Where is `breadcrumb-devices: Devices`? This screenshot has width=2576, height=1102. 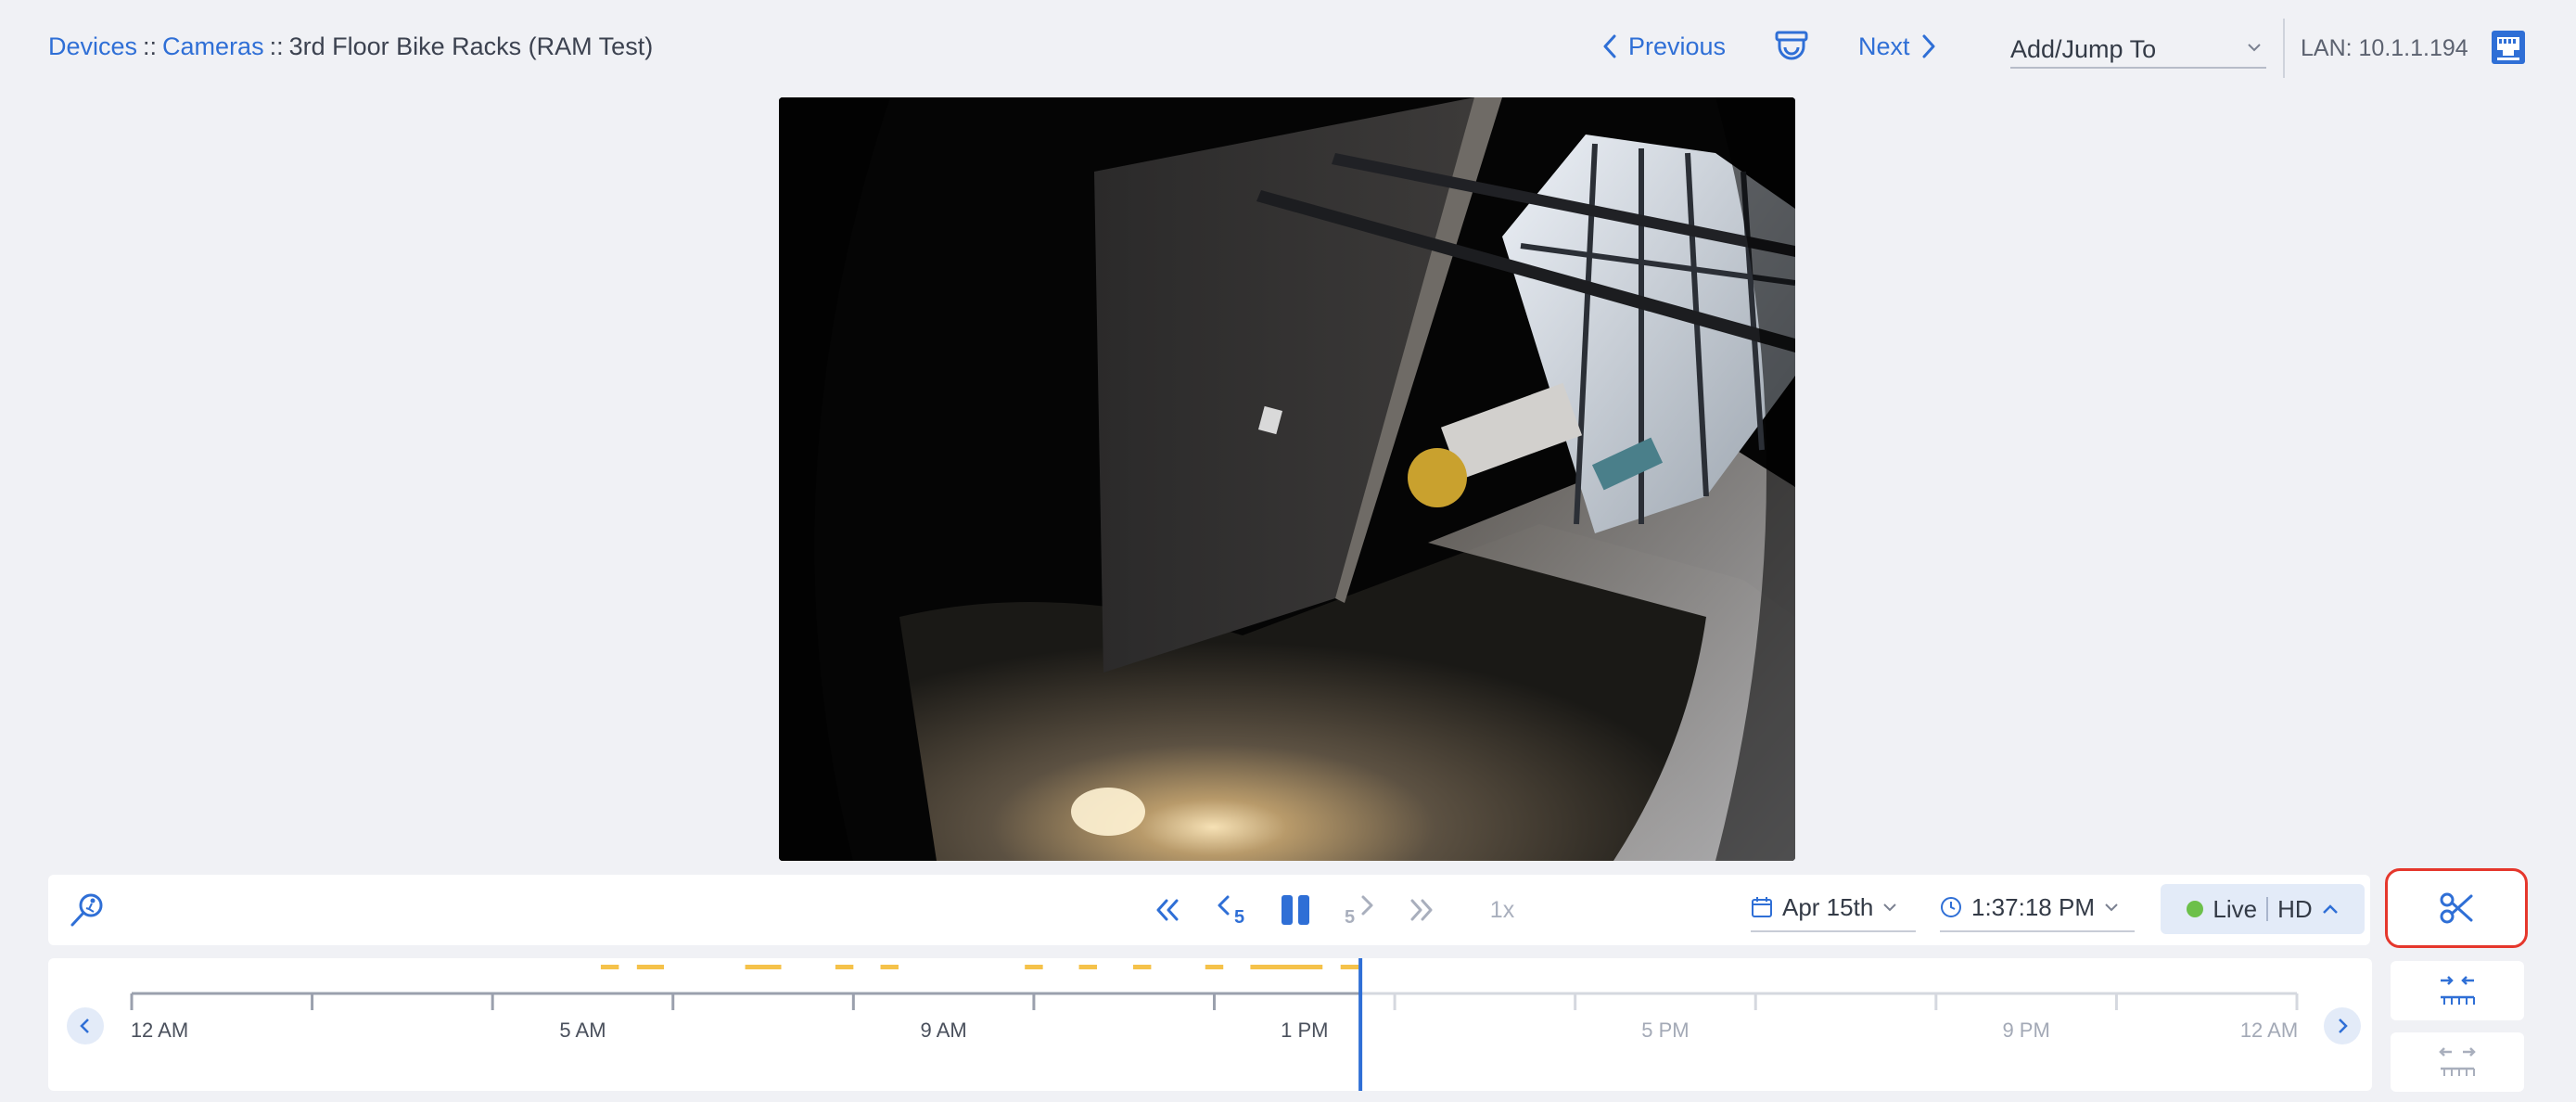
breadcrumb-devices: Devices is located at coordinates (92, 46).